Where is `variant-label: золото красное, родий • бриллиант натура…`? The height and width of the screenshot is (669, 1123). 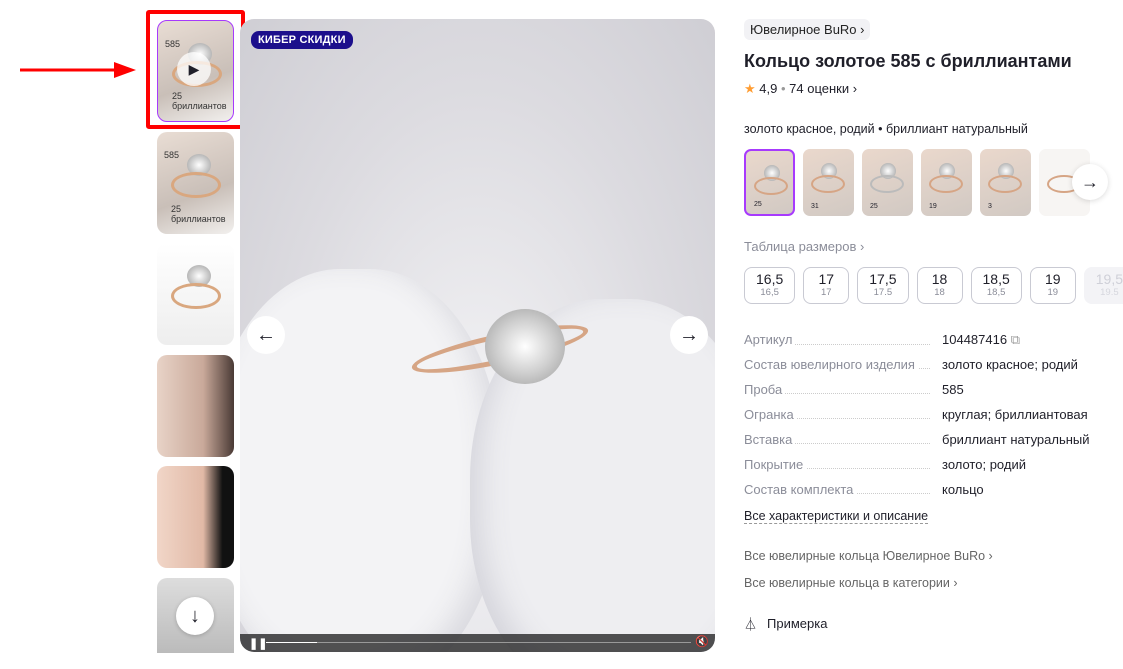
variant-label: золото красное, родий • бриллиант натура… is located at coordinates (886, 129).